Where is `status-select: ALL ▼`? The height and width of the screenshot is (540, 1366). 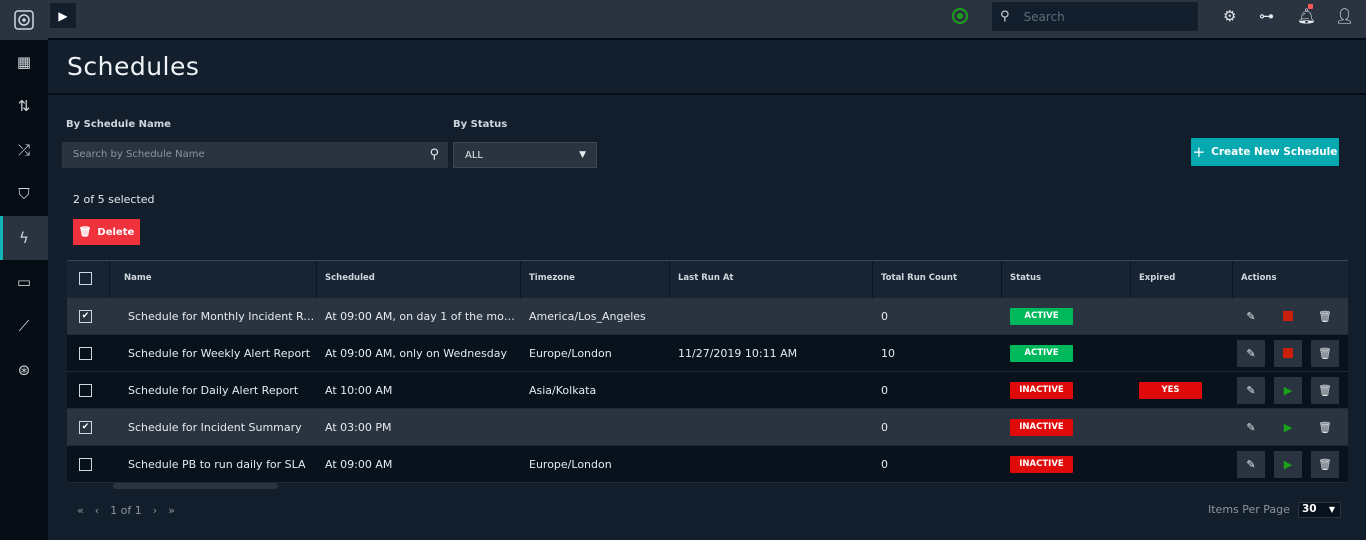 status-select: ALL ▼ is located at coordinates (525, 155).